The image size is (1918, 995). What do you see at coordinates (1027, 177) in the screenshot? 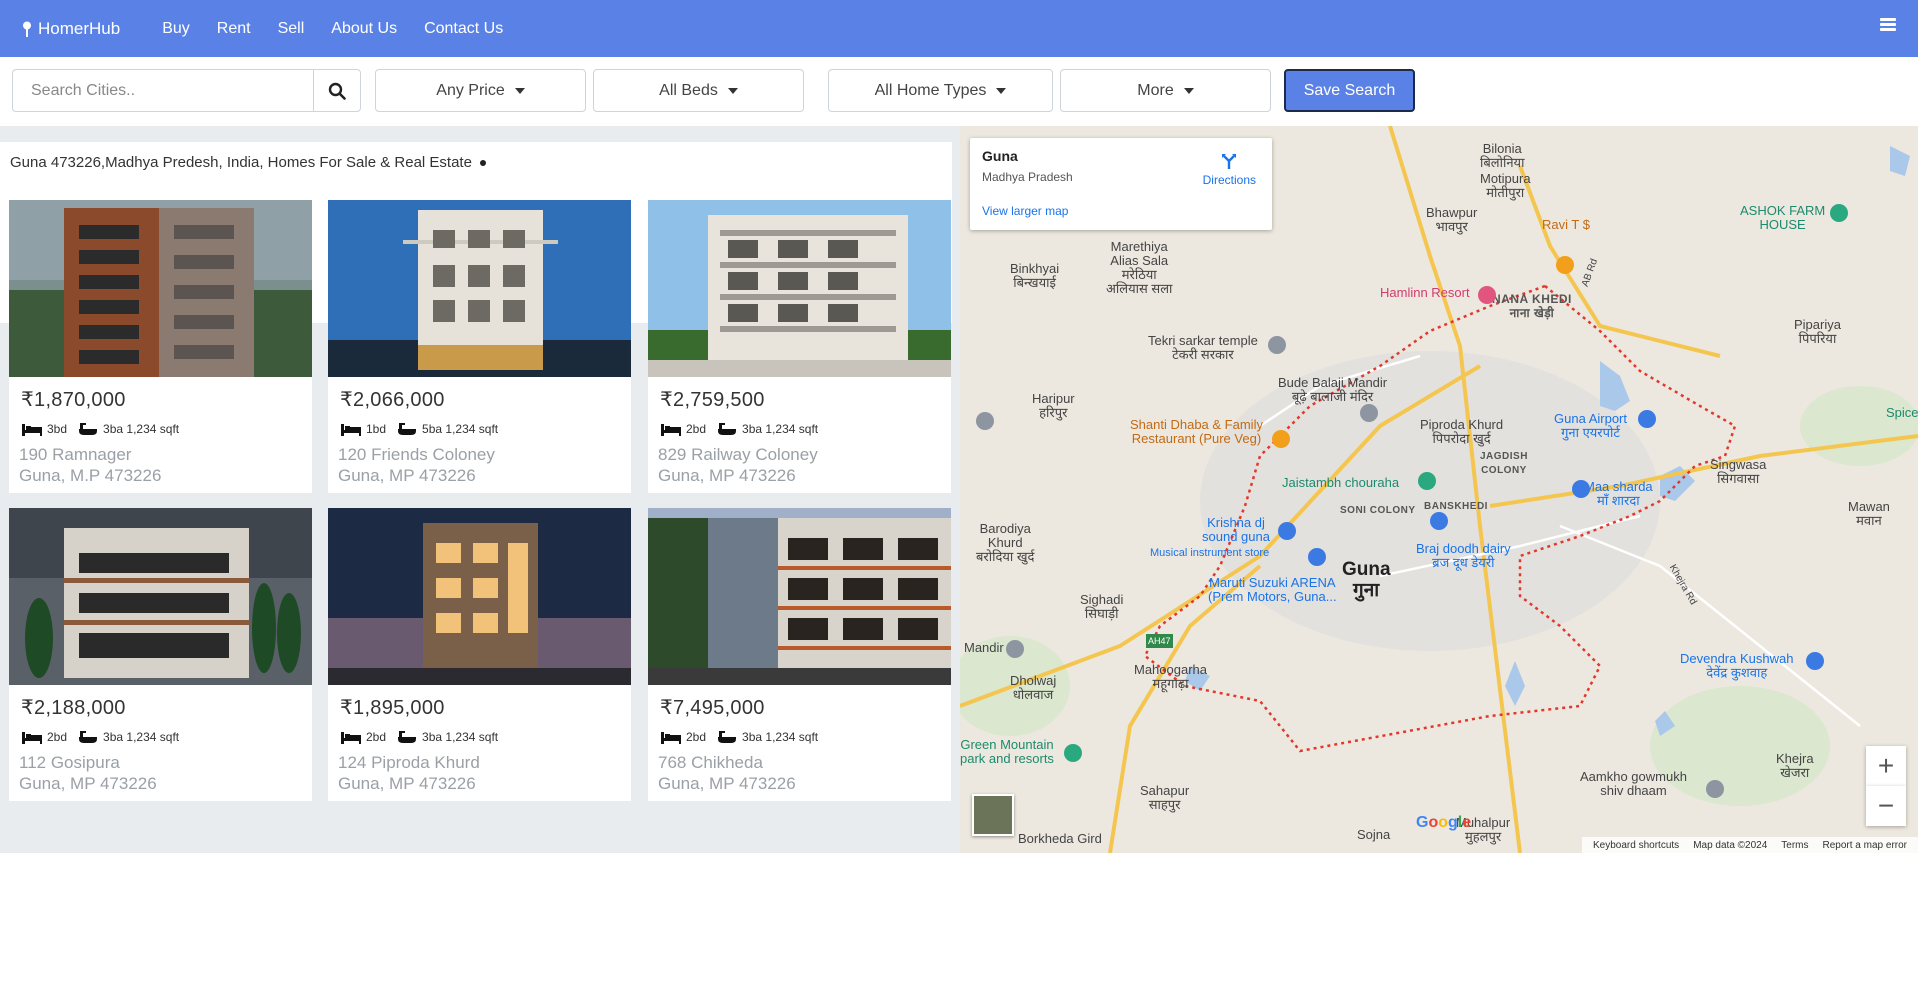
I see `map-place-region: Madhya Pradesh` at bounding box center [1027, 177].